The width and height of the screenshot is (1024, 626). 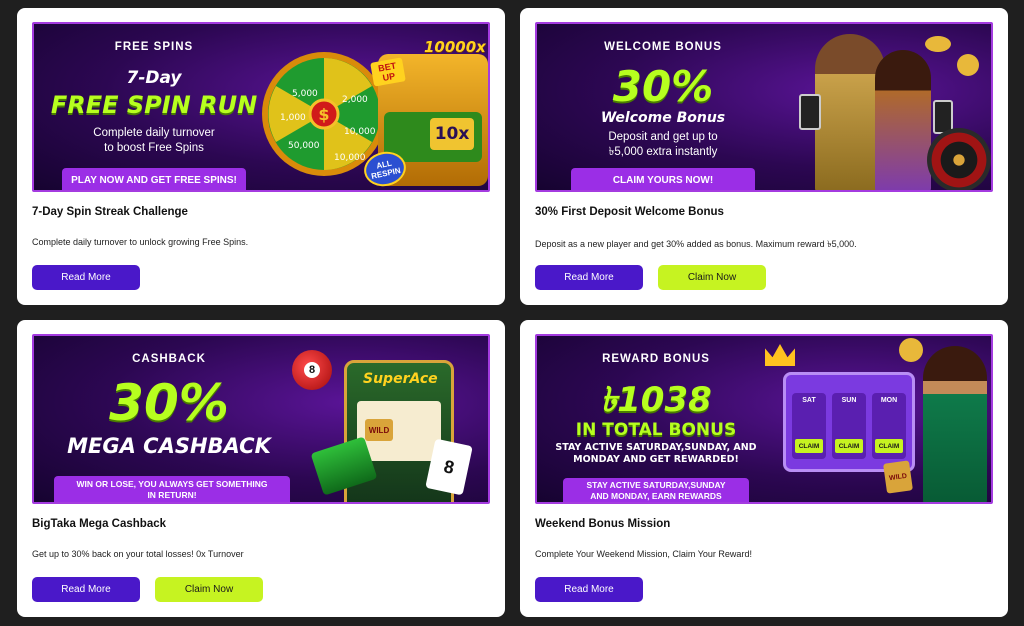 What do you see at coordinates (154, 47) in the screenshot?
I see `banner-kicker: FREE SPINS` at bounding box center [154, 47].